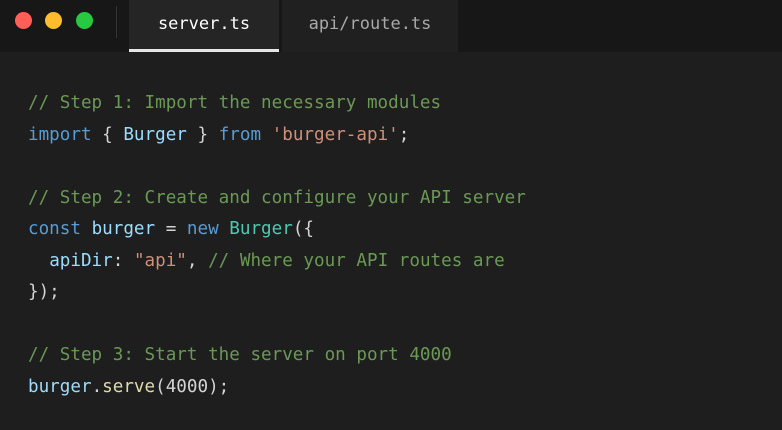 Image resolution: width=782 pixels, height=430 pixels. Describe the element at coordinates (44, 292) in the screenshot. I see `code-punctuation: });` at that location.